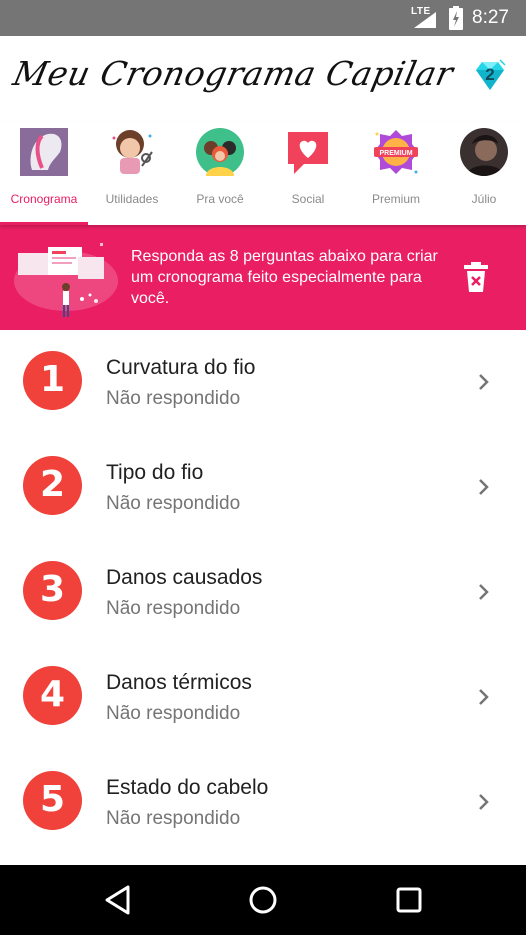  Describe the element at coordinates (118, 900) in the screenshot. I see `back-icon` at that location.